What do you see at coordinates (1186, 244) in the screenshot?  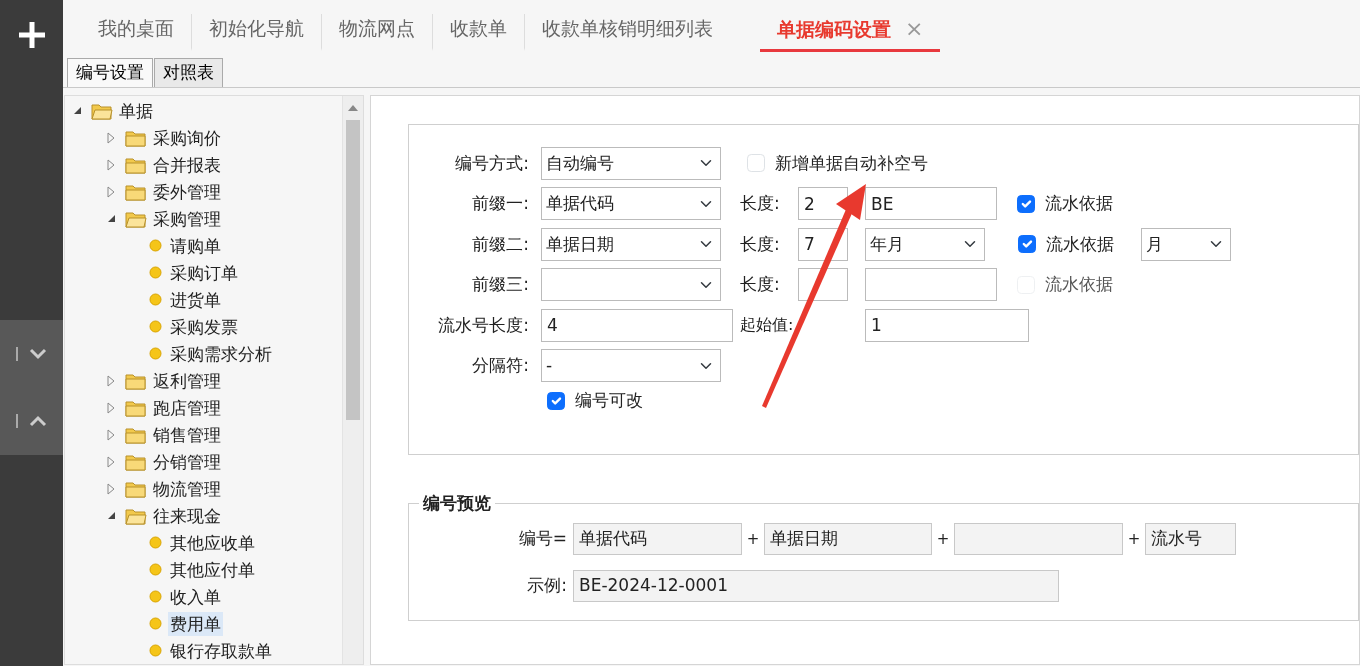 I see `dropdown: 月` at bounding box center [1186, 244].